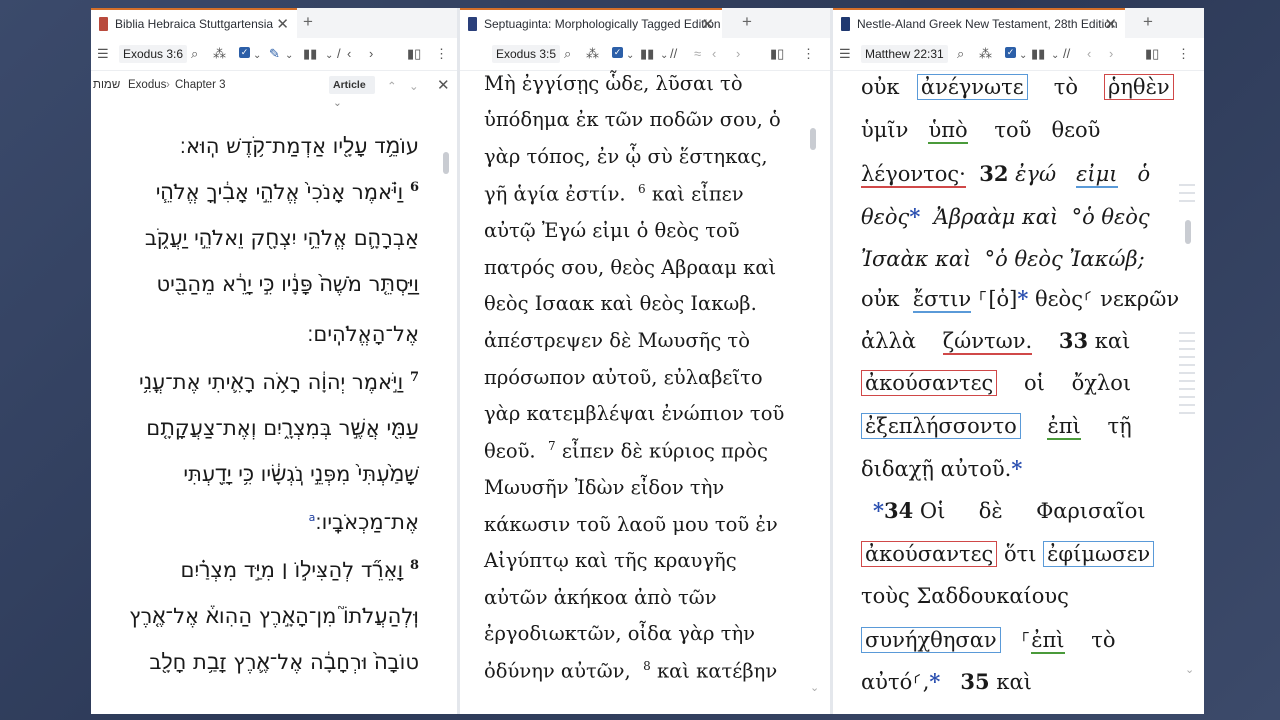 The width and height of the screenshot is (1280, 720). Describe the element at coordinates (697, 54) in the screenshot. I see `wave-icon: ≈` at that location.